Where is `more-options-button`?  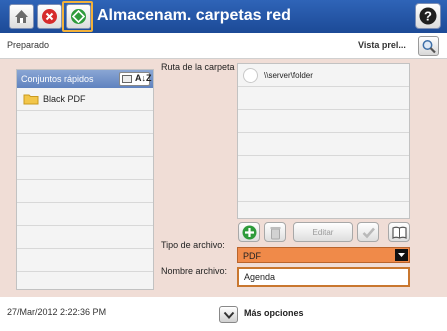 more-options-button is located at coordinates (228, 314).